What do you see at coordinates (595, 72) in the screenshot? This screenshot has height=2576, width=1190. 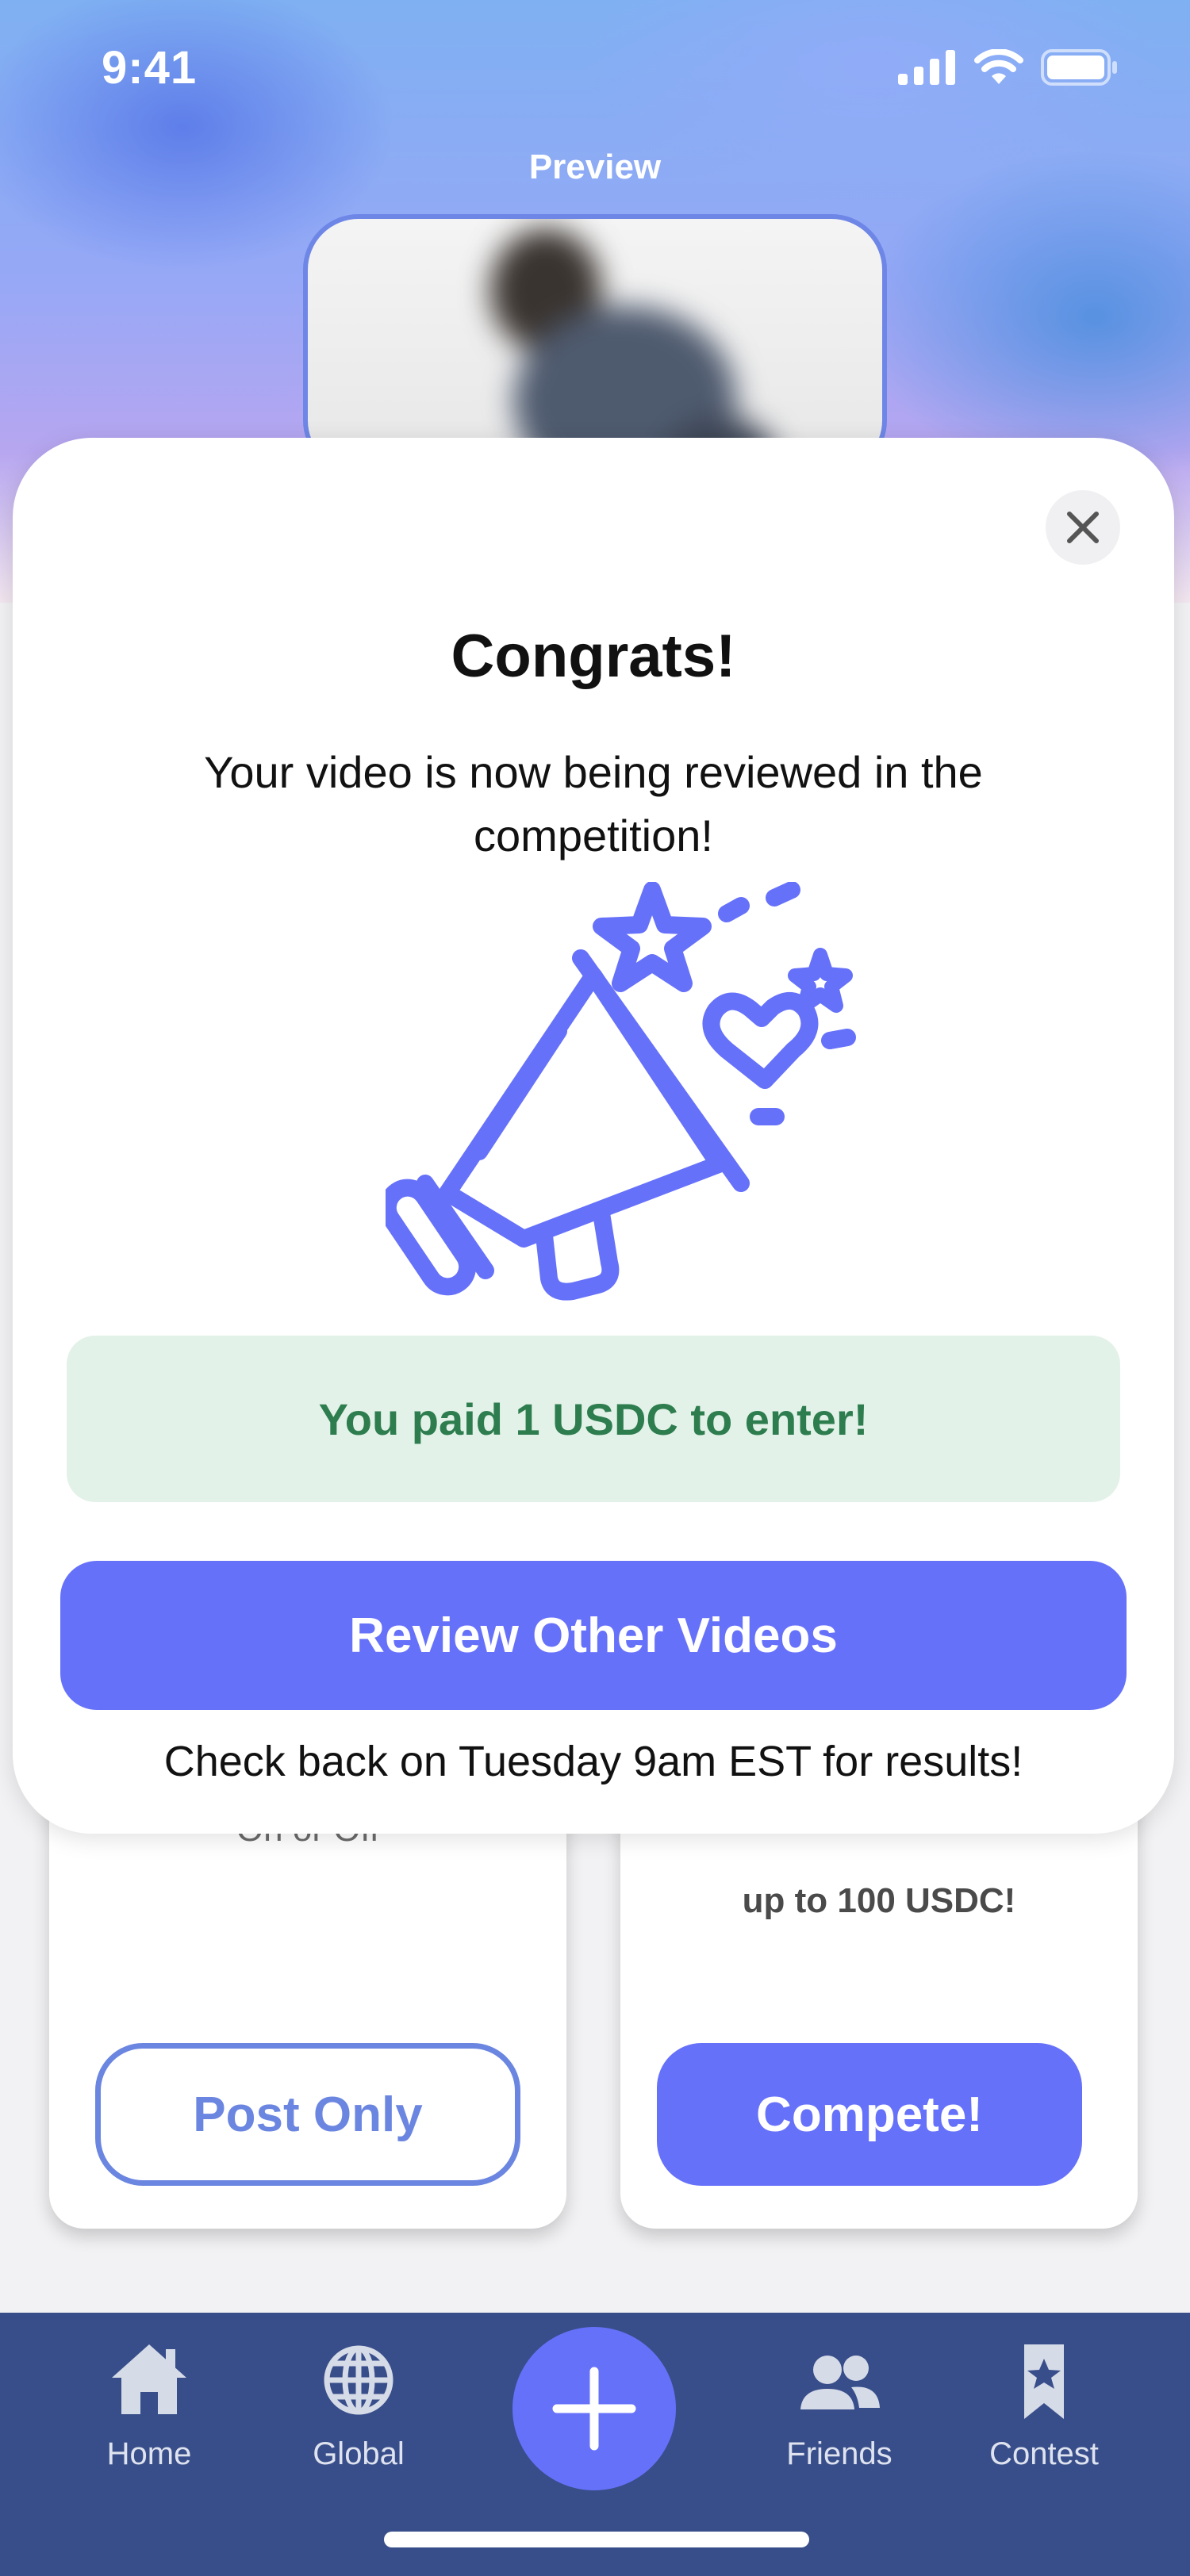 I see `status-bar: 9:41` at bounding box center [595, 72].